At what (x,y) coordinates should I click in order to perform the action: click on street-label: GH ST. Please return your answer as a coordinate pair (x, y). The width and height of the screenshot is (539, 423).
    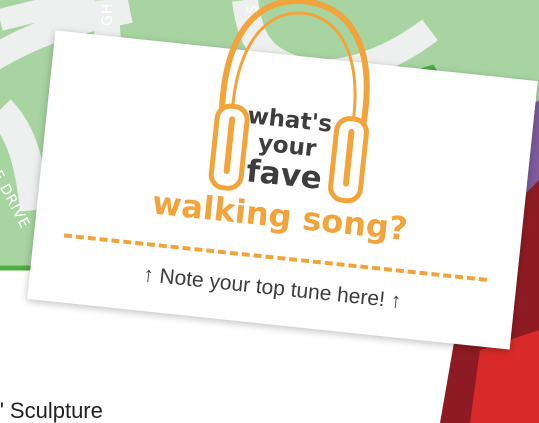
    Looking at the image, I should click on (108, 13).